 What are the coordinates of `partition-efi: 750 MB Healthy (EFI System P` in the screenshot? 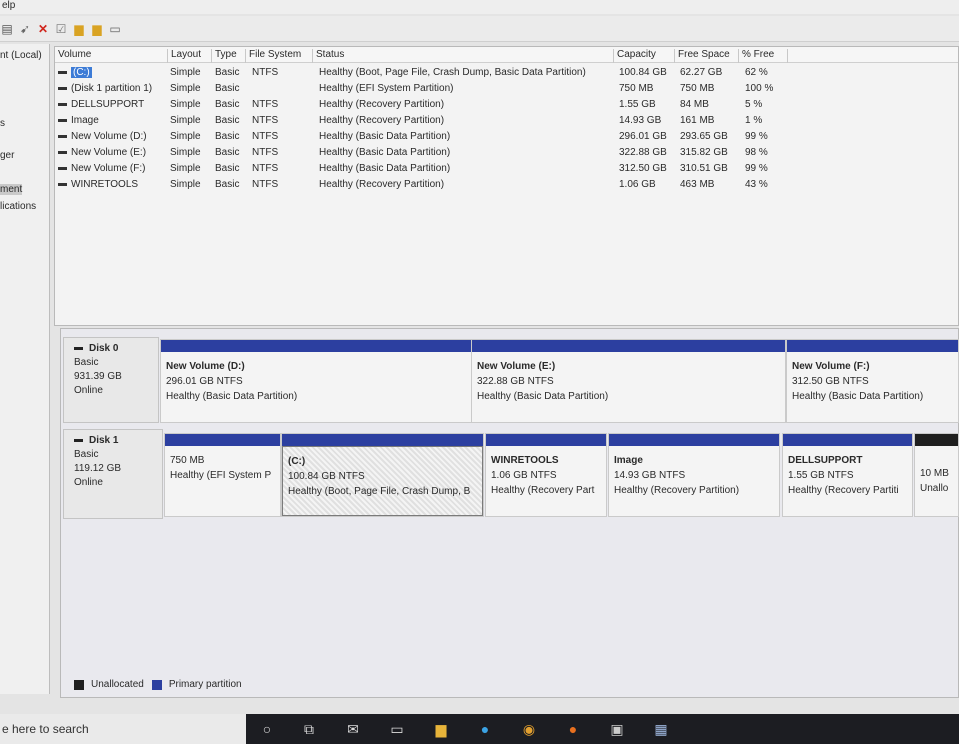 It's located at (222, 475).